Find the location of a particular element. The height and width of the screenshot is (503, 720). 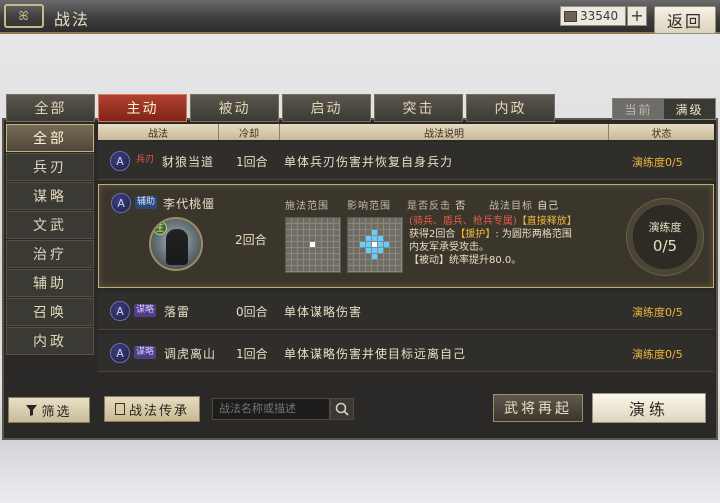

skill-description: 单体谋略伤害并使目标远离自己 is located at coordinates (375, 354).